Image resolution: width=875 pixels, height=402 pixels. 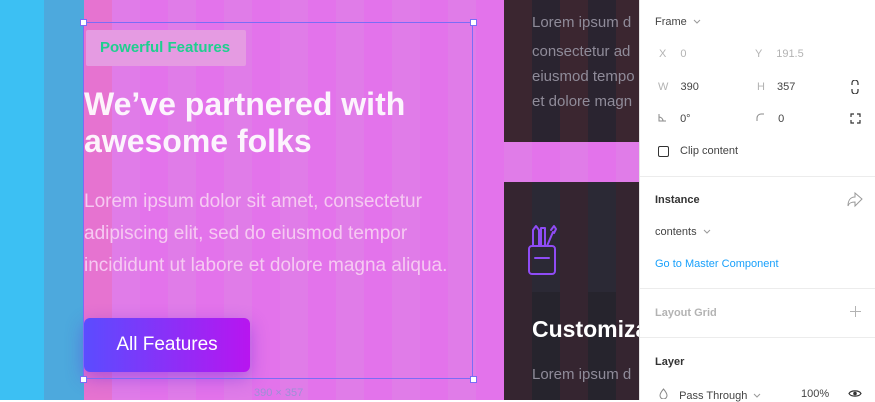 I want to click on resize-handle-bottom-left, so click(x=83, y=379).